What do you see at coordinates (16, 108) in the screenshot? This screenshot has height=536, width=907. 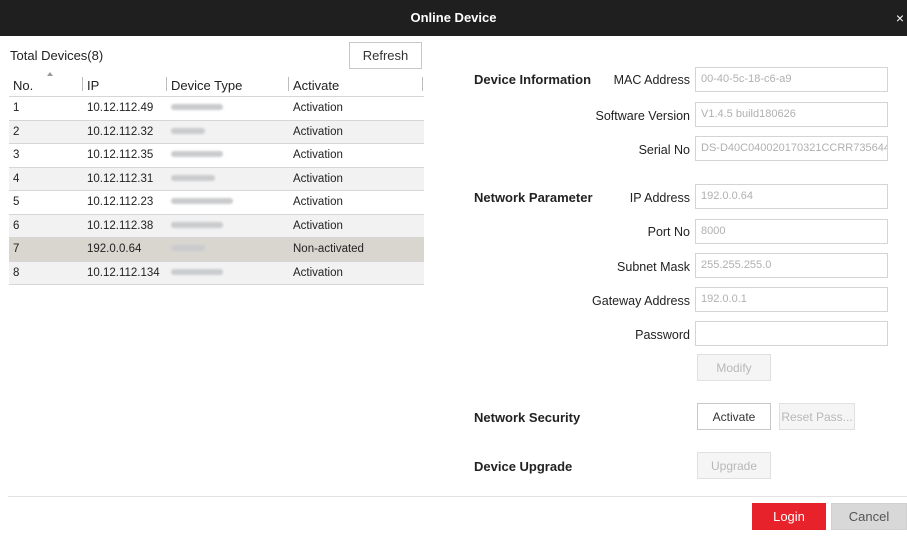 I see `cell-no: 1` at bounding box center [16, 108].